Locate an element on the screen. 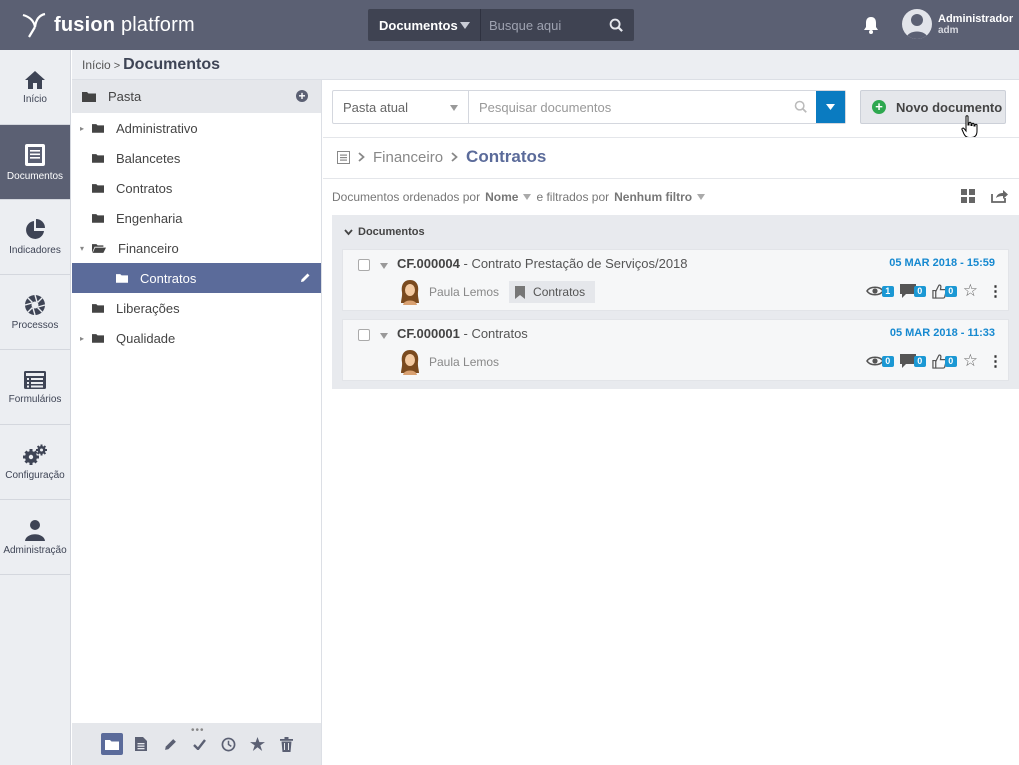 The image size is (1019, 765). global-search: Documentos Busque aqui is located at coordinates (501, 25).